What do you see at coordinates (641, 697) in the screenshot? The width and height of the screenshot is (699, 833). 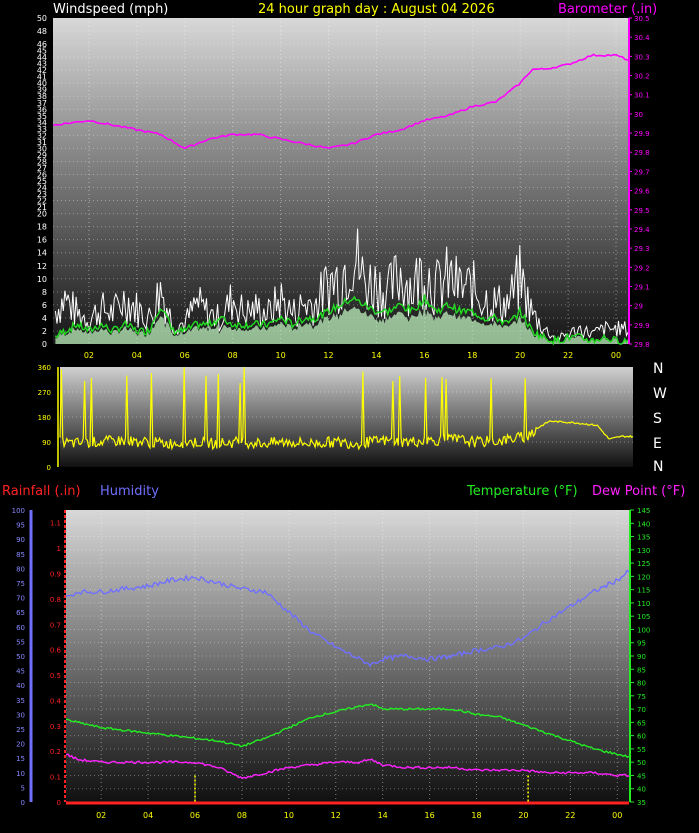 I see `temperature-tick-label: 75` at bounding box center [641, 697].